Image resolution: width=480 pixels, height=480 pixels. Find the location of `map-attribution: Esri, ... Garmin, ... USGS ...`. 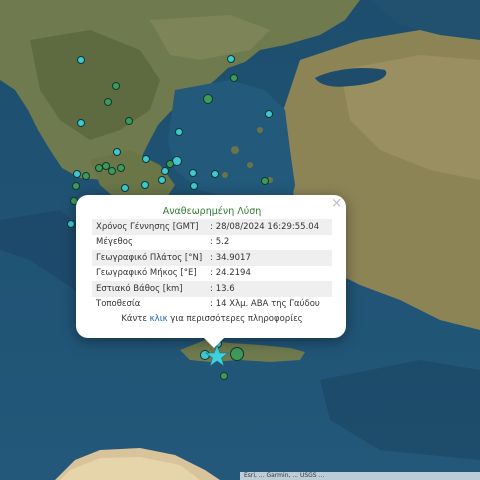

map-attribution: Esri, ... Garmin, ... USGS ... is located at coordinates (360, 476).